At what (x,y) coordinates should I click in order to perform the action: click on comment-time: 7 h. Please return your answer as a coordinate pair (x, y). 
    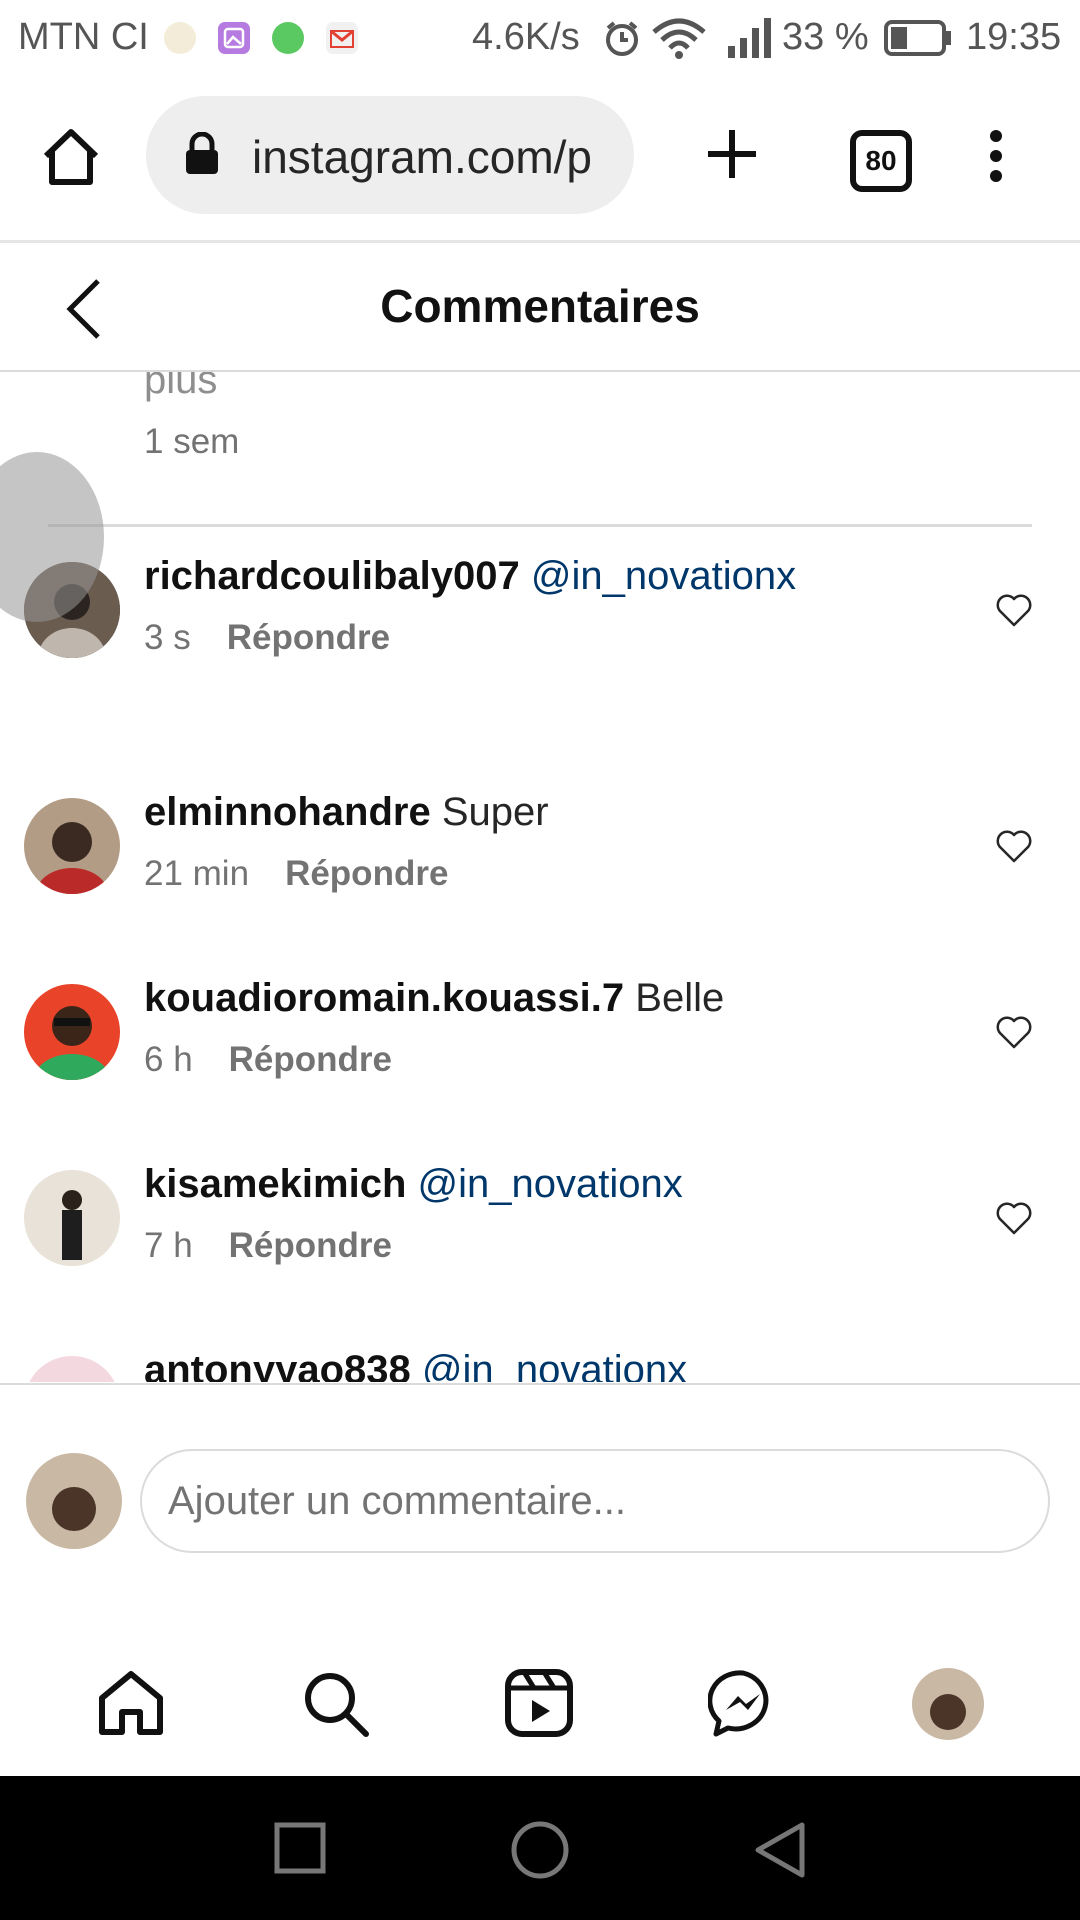
    Looking at the image, I should click on (168, 1245).